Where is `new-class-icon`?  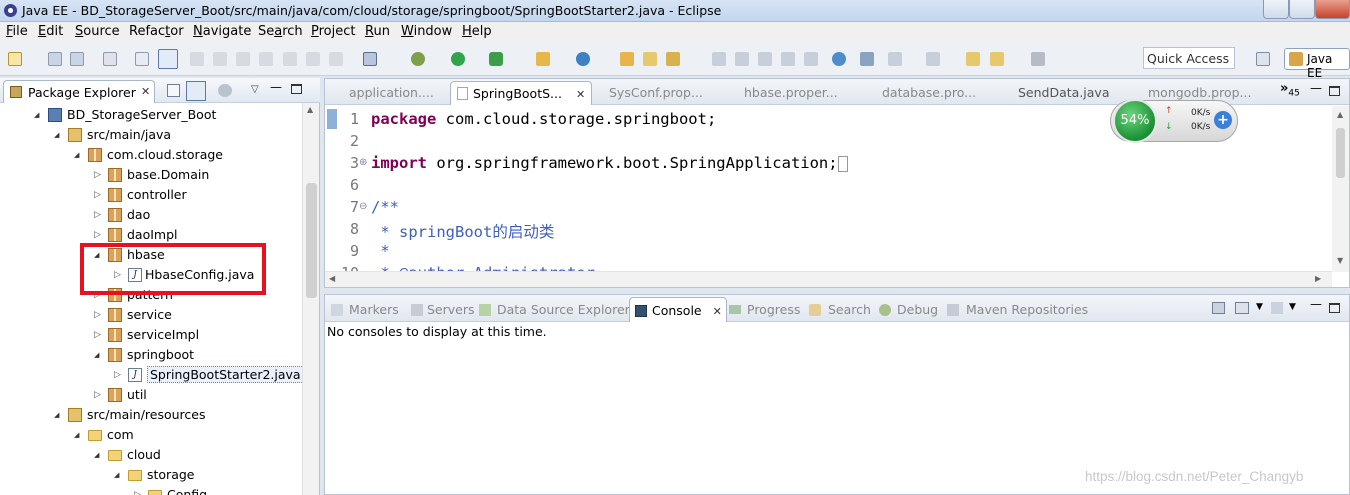
new-class-icon is located at coordinates (583, 59).